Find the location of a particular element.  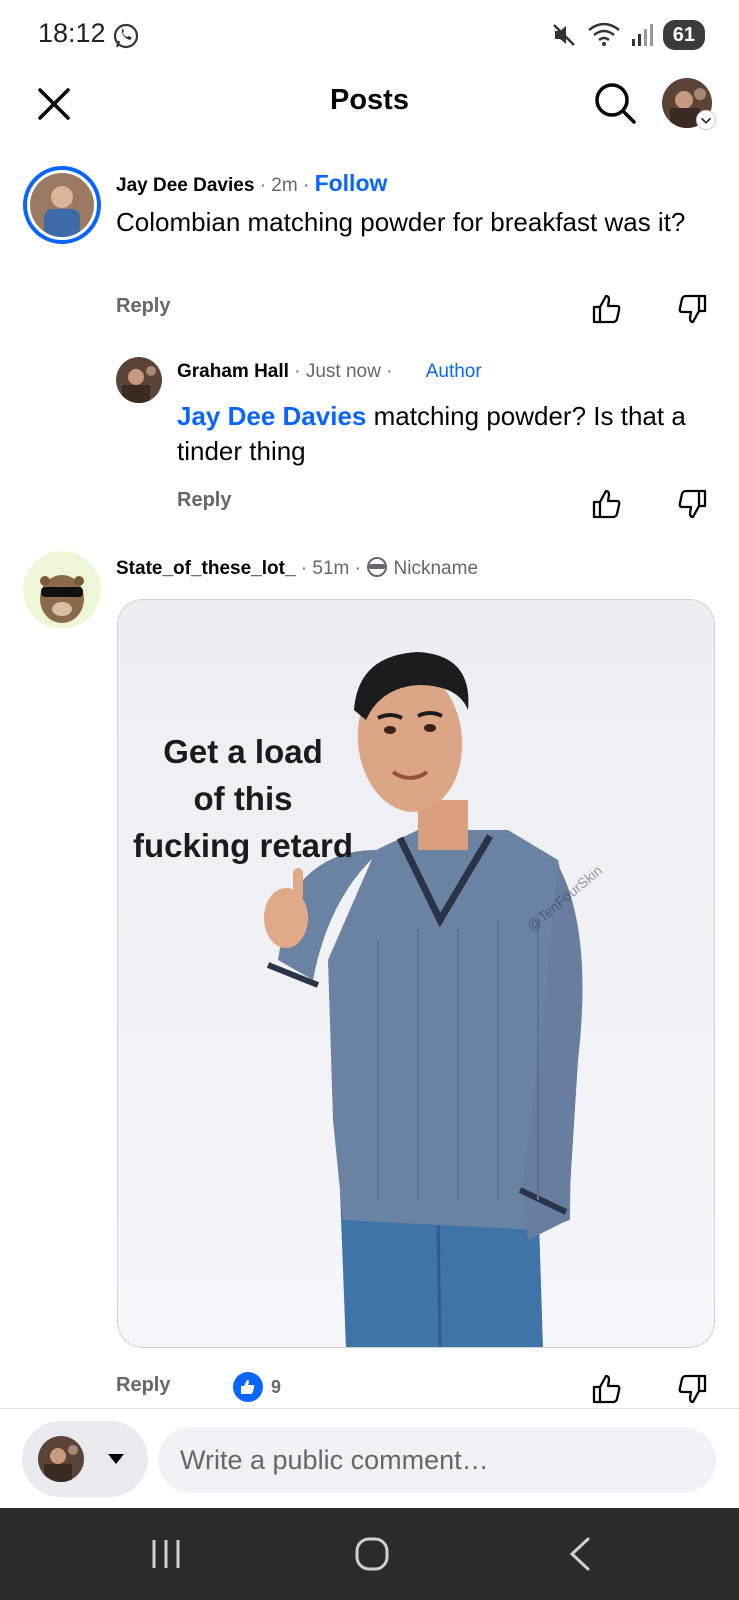

signal-icon is located at coordinates (642, 35).